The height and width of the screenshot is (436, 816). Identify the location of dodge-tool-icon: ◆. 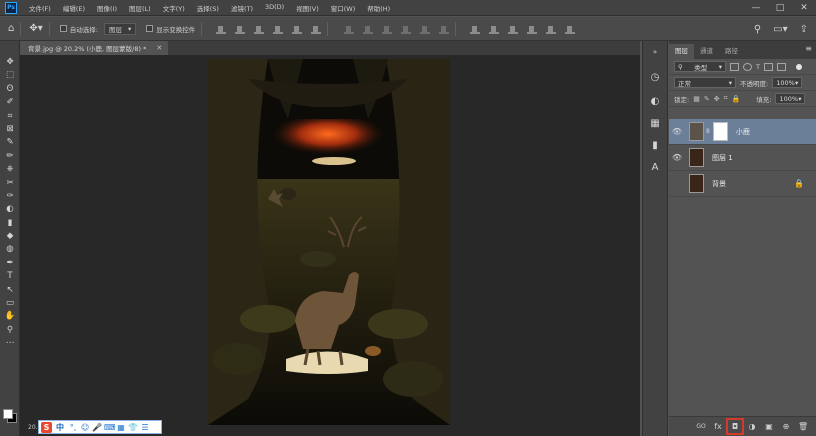
(10, 236).